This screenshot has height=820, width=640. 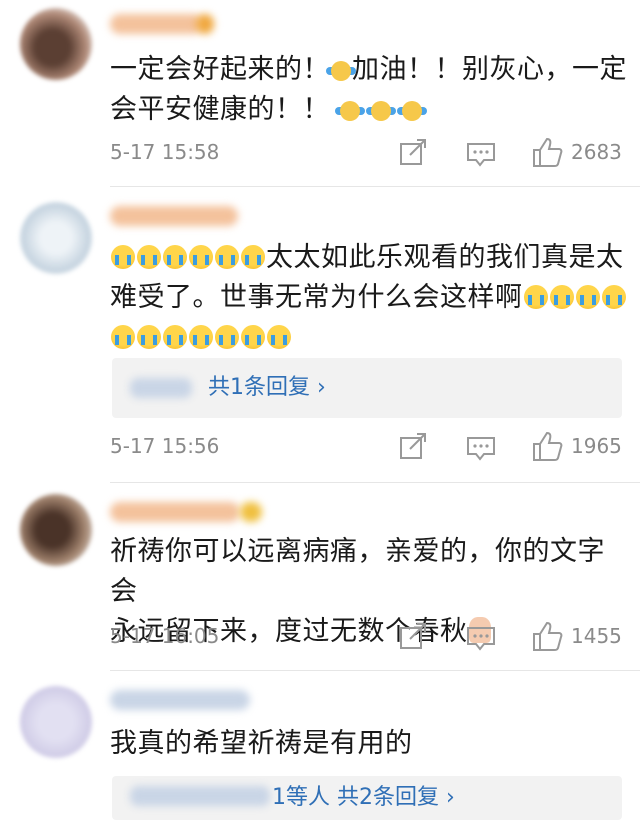 I want to click on reply-preview-box: 共1条回复 ›, so click(x=367, y=388).